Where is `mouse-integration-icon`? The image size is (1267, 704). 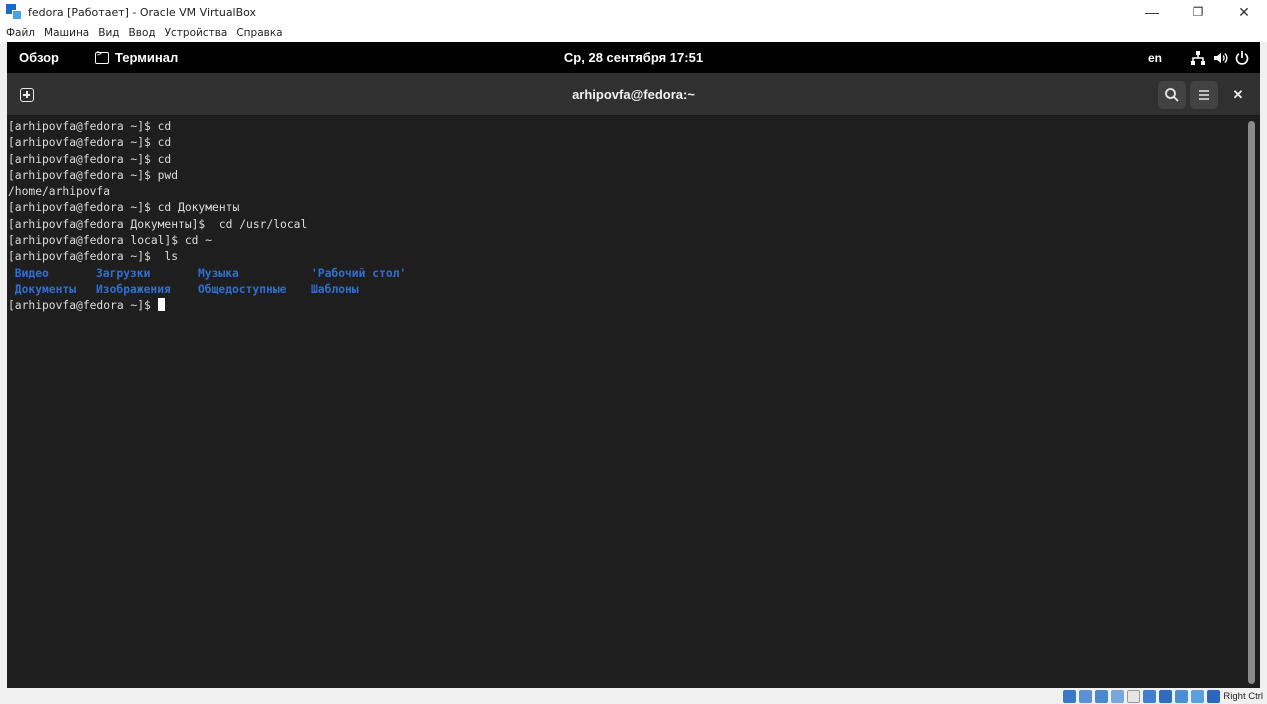 mouse-integration-icon is located at coordinates (1214, 696).